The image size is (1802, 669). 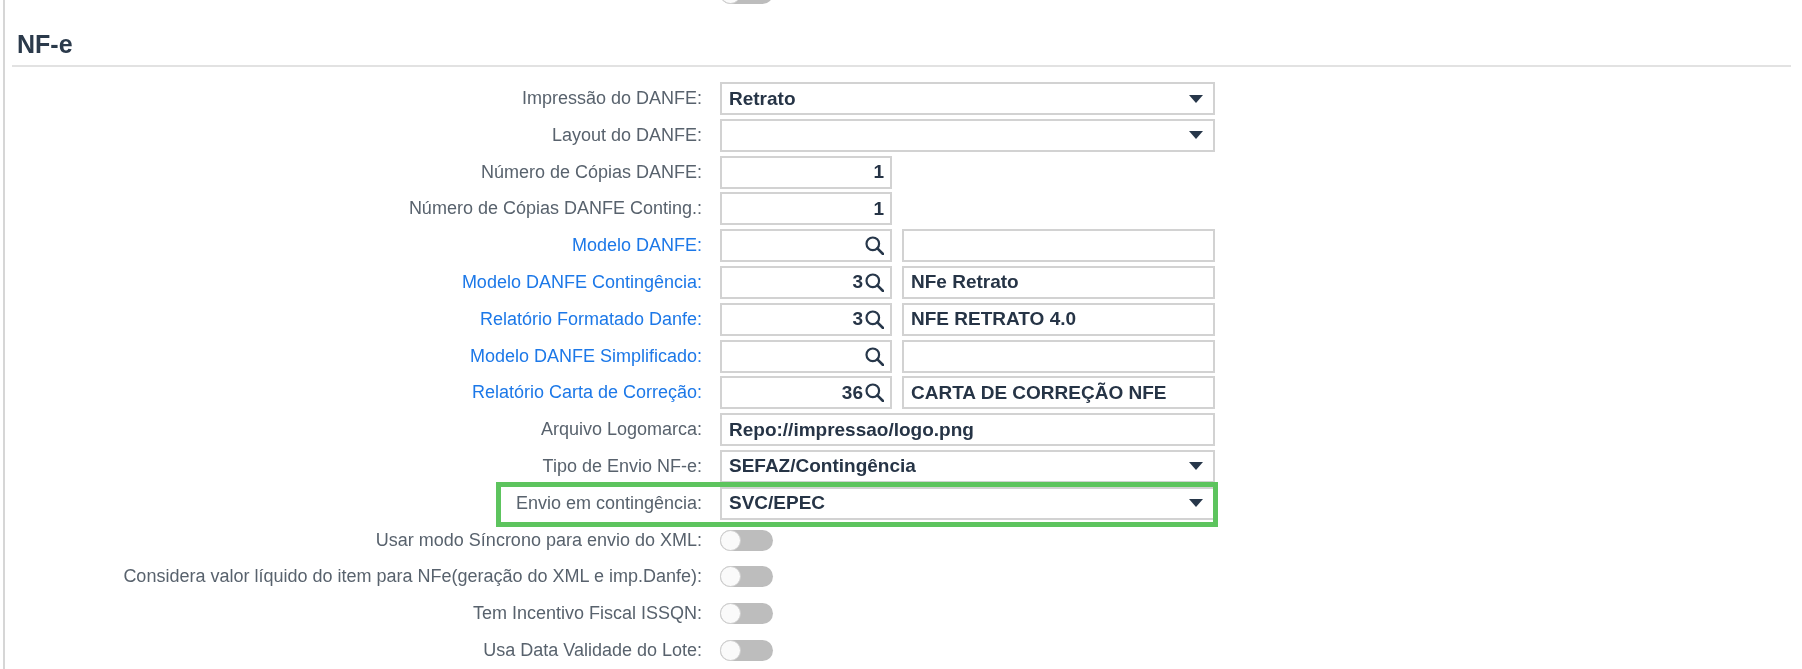 I want to click on field-label: Tipo de Envio NF-e:, so click(x=622, y=466).